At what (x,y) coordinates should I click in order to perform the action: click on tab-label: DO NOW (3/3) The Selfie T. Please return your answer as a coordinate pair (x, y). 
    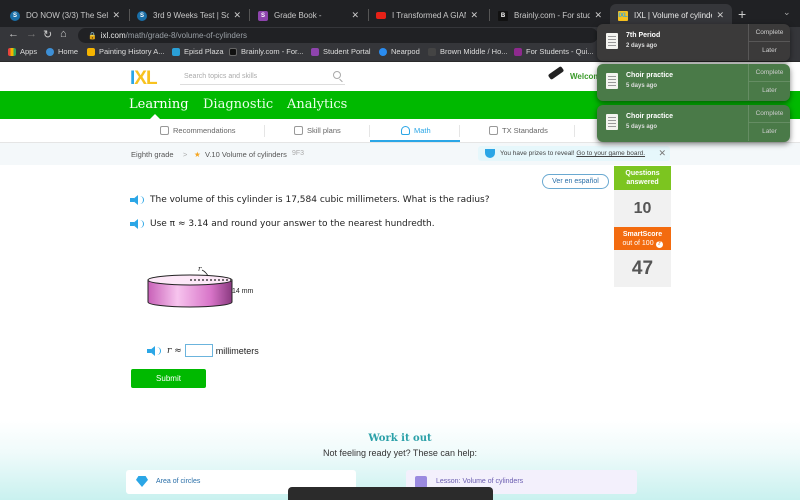
    Looking at the image, I should click on (67, 15).